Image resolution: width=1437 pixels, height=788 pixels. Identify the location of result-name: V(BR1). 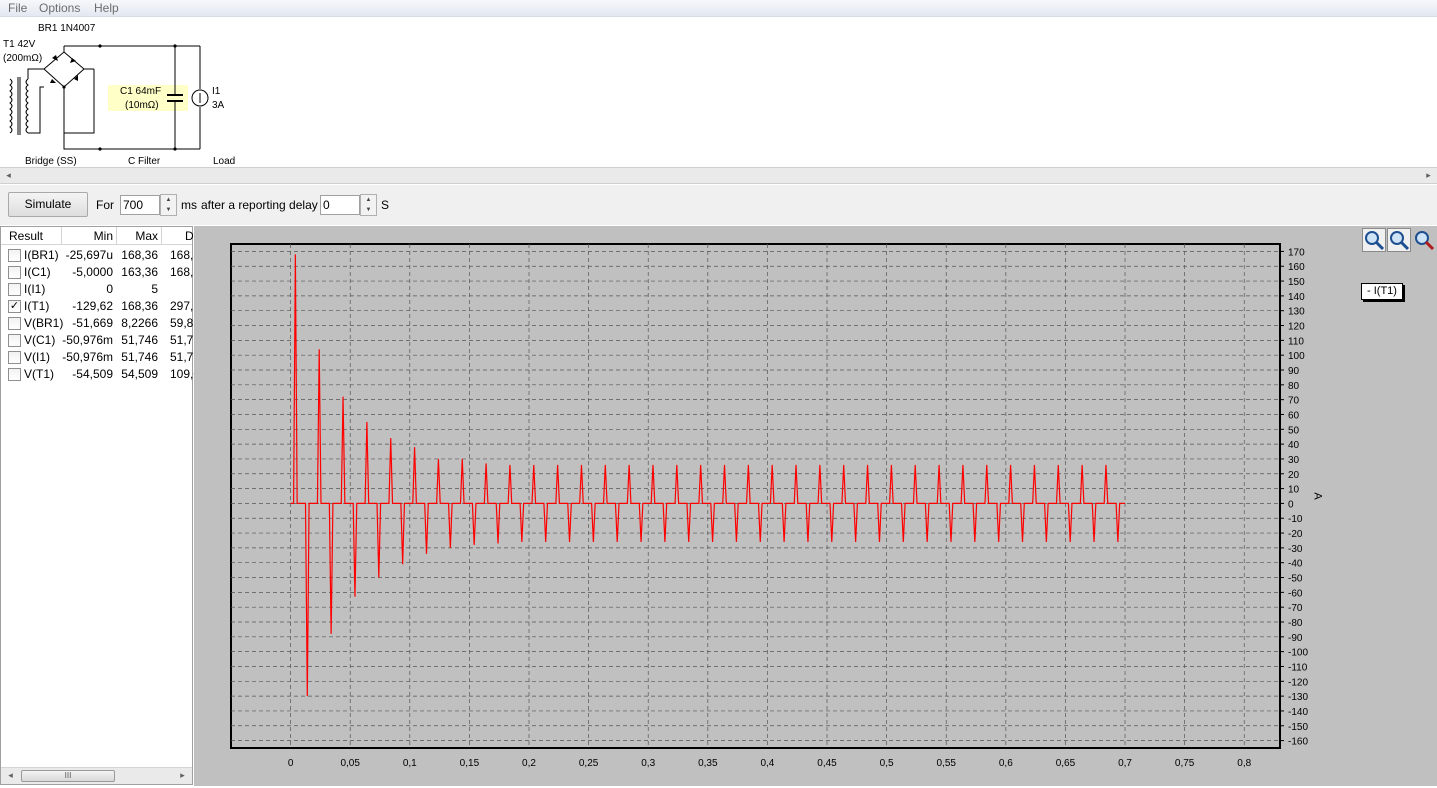
(44, 323).